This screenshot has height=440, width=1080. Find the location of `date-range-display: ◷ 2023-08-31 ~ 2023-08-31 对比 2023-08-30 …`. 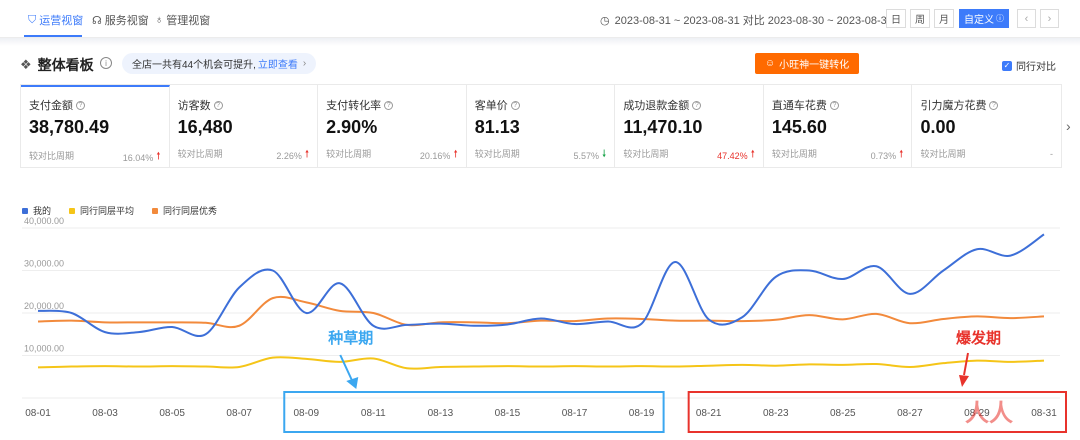

date-range-display: ◷ 2023-08-31 ~ 2023-08-31 对比 2023-08-30 … is located at coordinates (746, 20).